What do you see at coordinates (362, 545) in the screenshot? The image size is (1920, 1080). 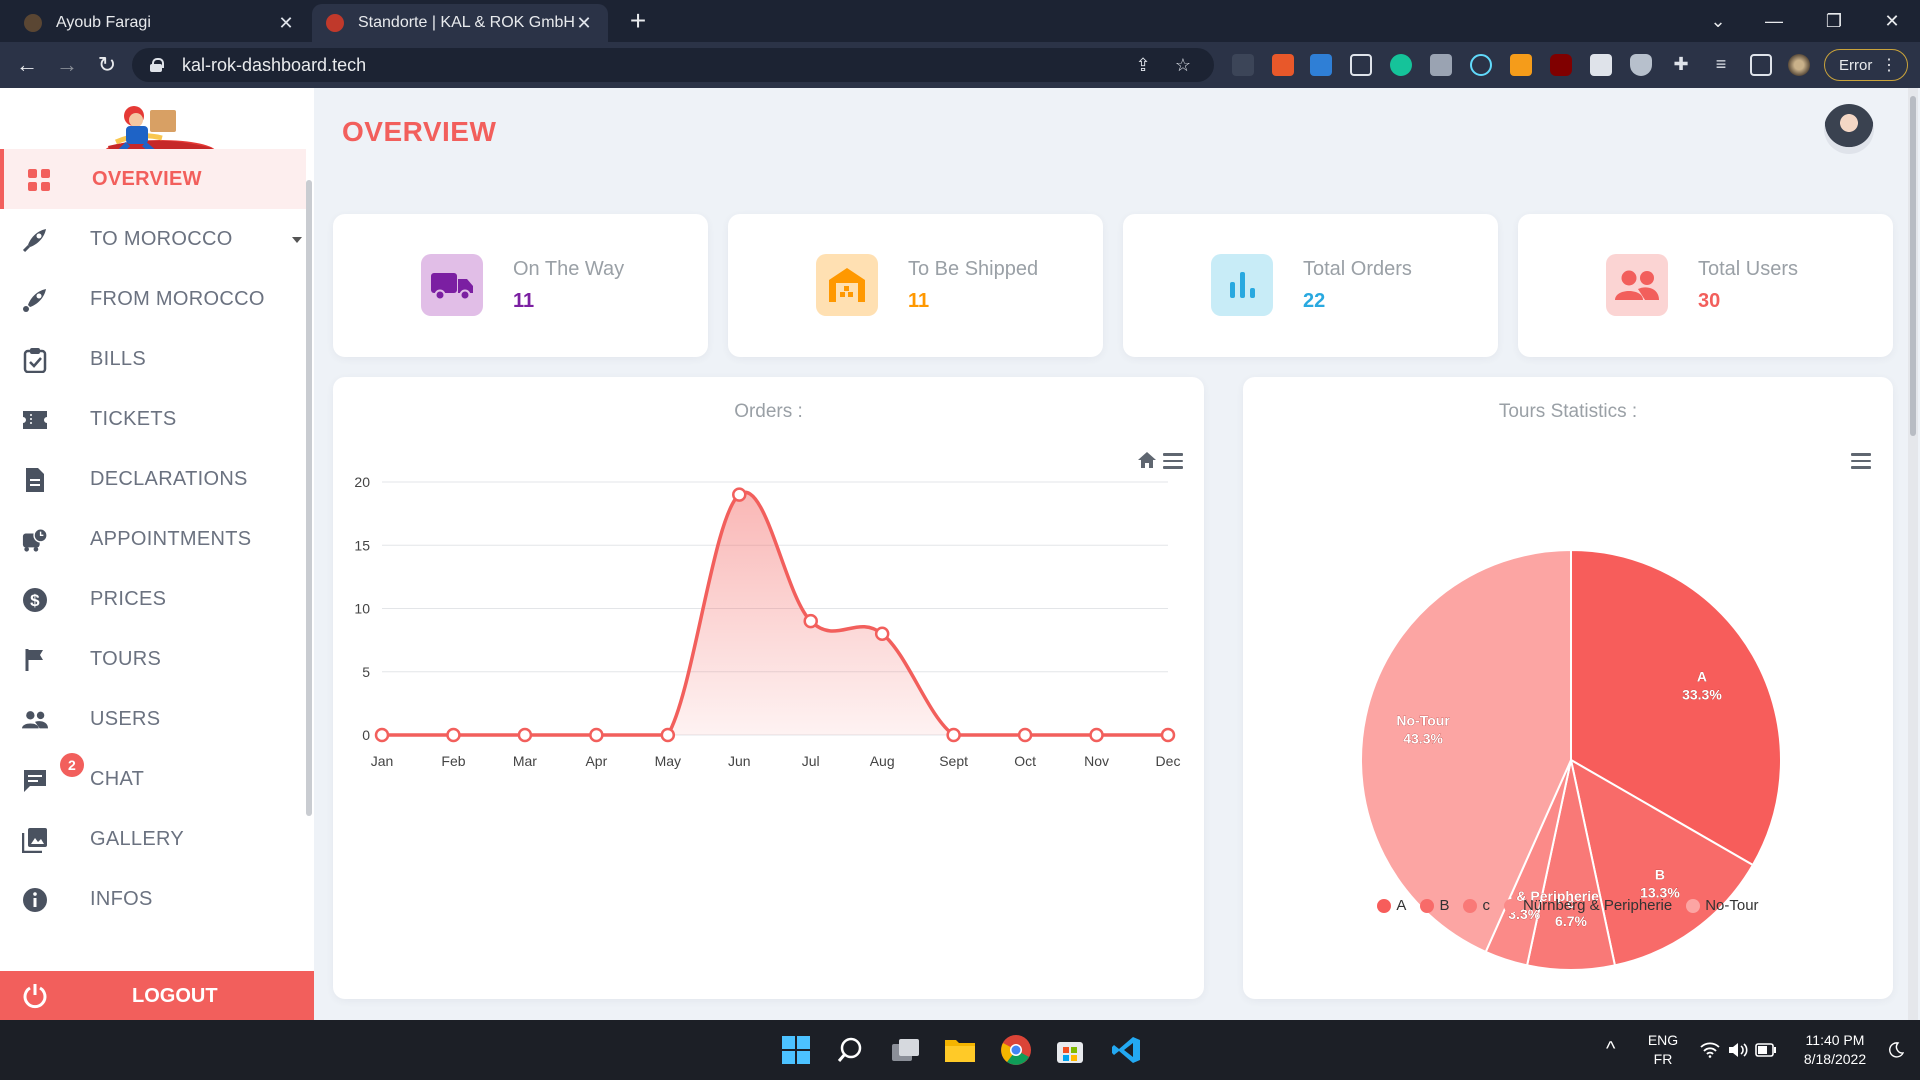 I see `y-tick-label: 15` at bounding box center [362, 545].